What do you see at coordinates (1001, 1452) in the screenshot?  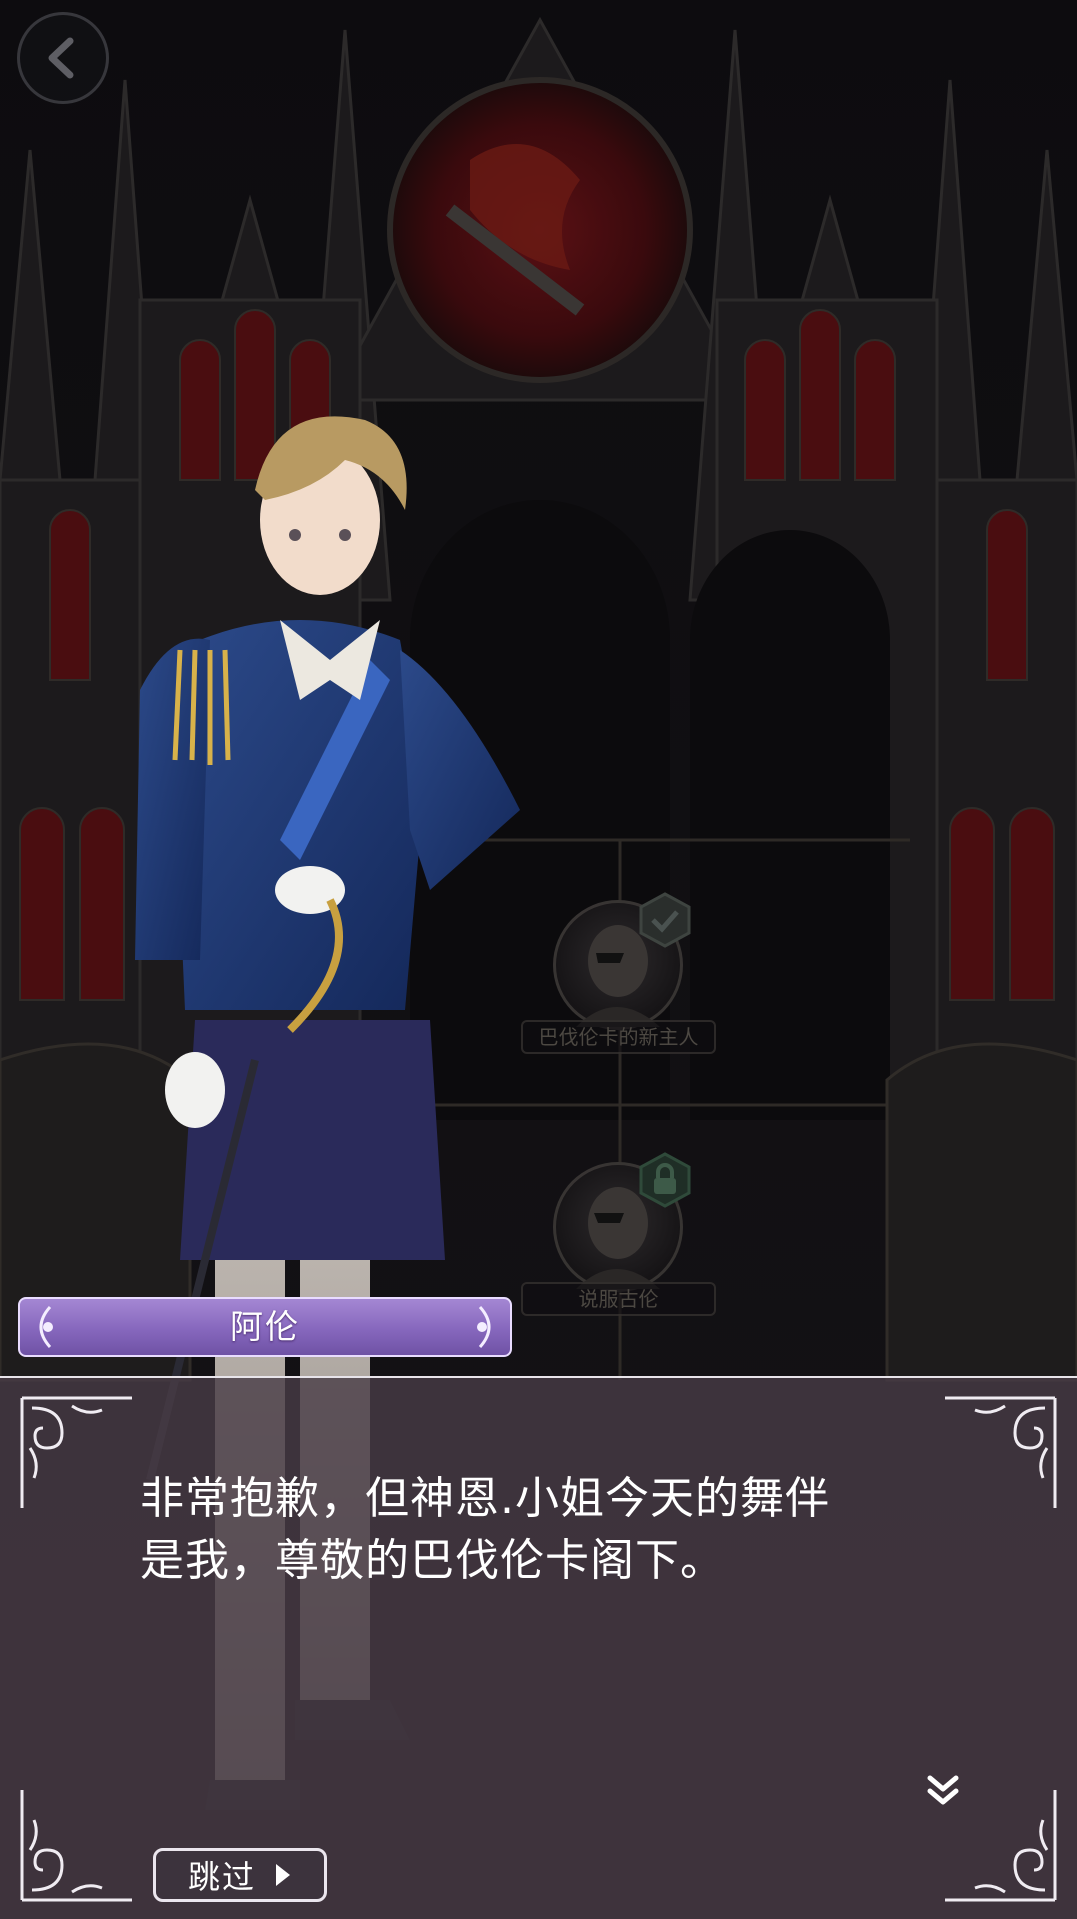 I see `ornament-corner-top-right` at bounding box center [1001, 1452].